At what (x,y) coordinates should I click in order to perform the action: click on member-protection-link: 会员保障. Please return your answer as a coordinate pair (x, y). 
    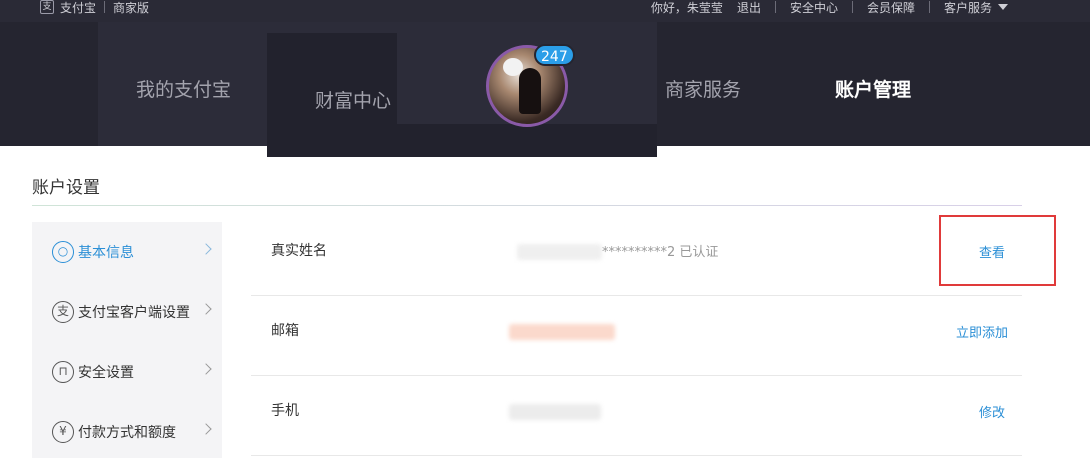
    Looking at the image, I should click on (891, 8).